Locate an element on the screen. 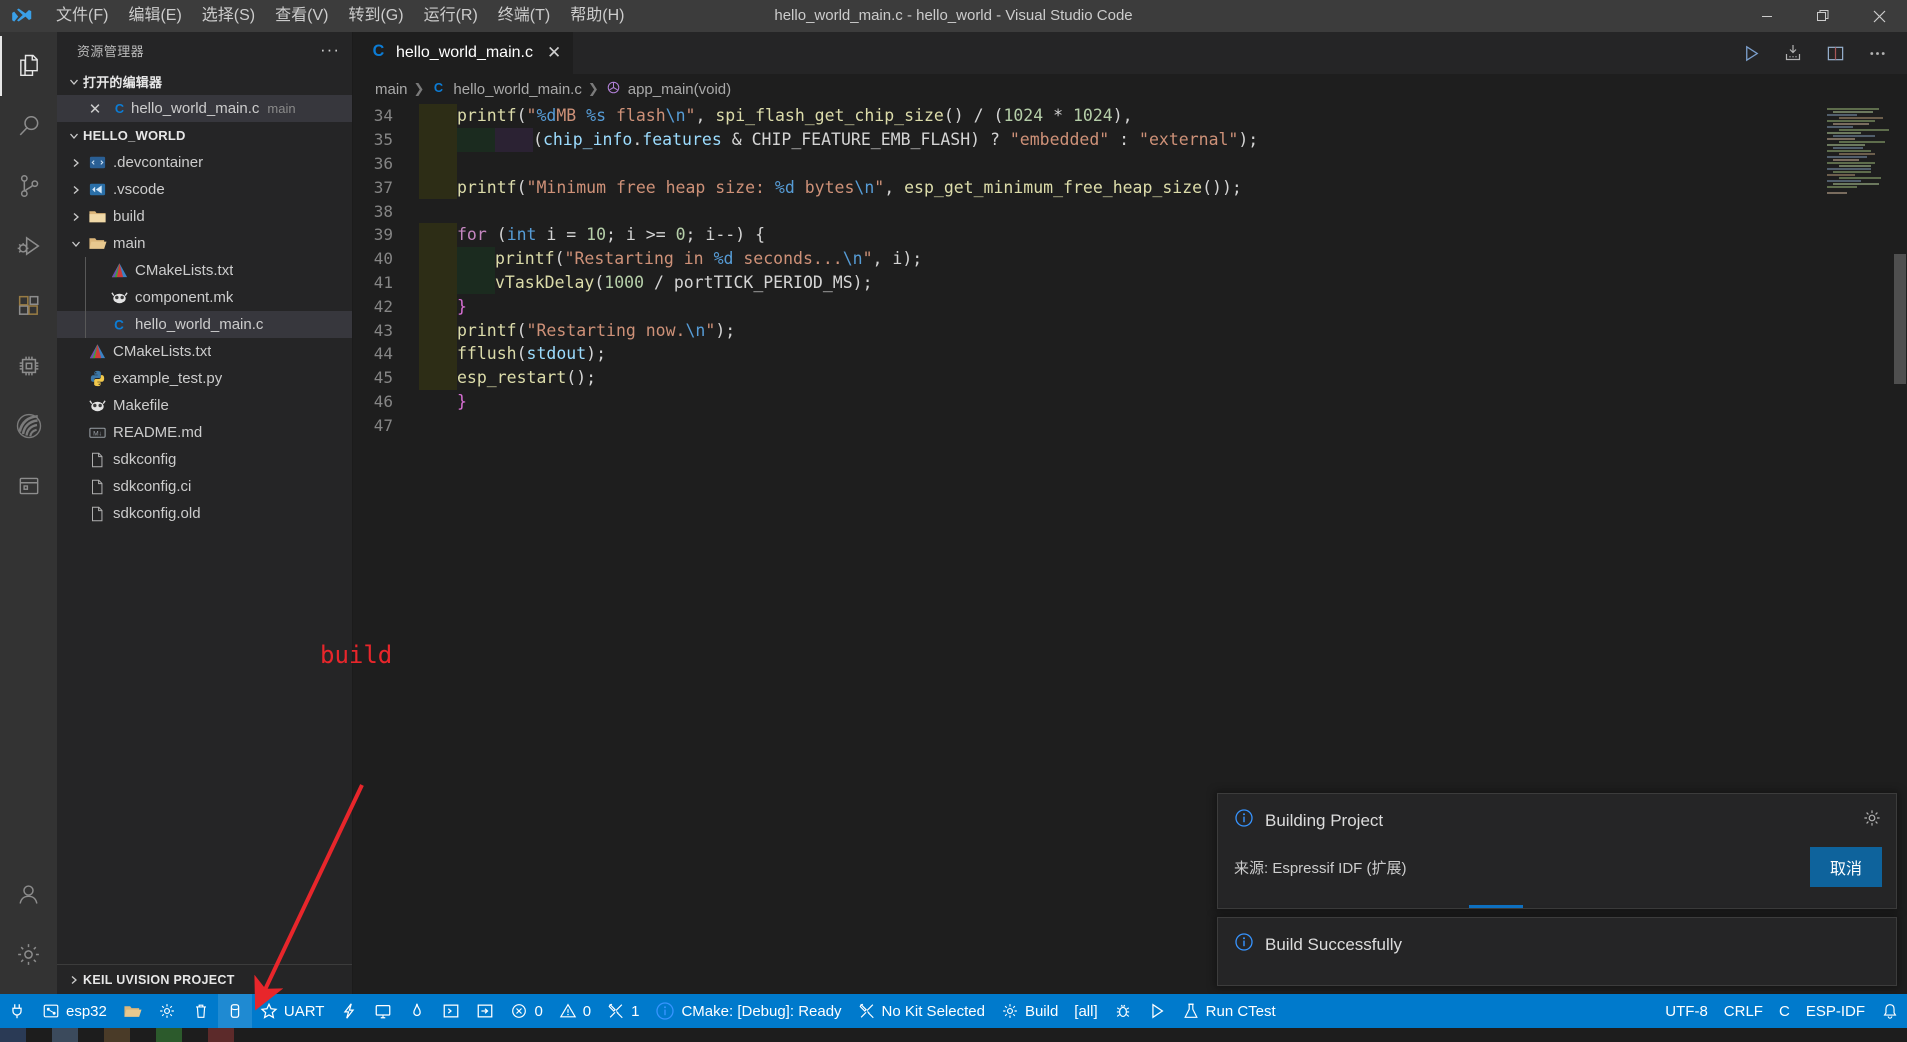 The image size is (1907, 1042). status-build-target: [all] is located at coordinates (1085, 1011).